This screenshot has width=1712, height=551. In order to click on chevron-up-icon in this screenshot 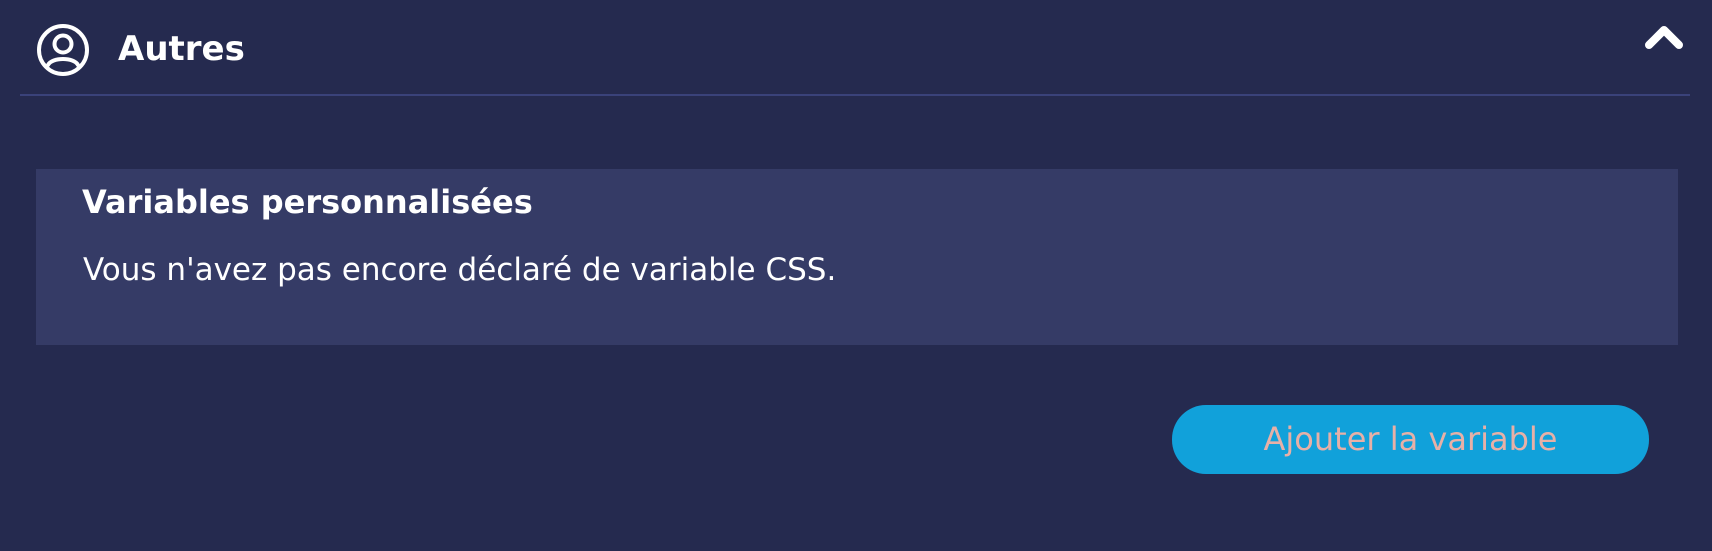, I will do `click(1664, 37)`.